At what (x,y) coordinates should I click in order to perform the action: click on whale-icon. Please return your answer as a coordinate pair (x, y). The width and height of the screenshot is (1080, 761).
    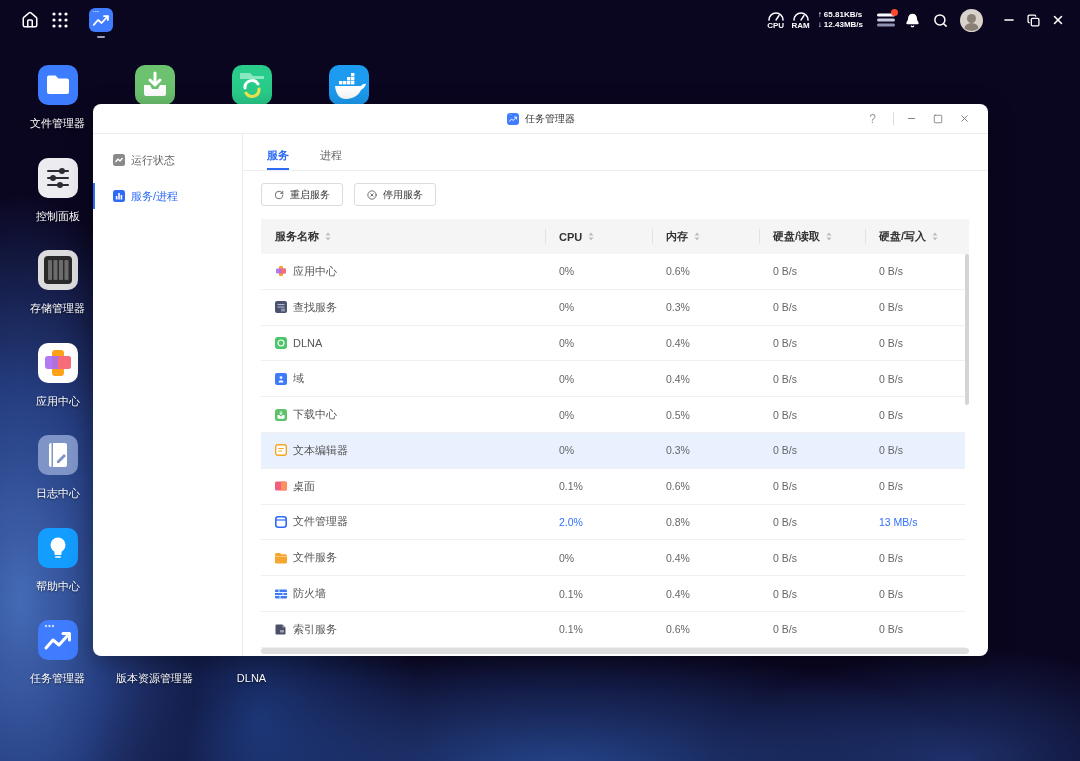
    Looking at the image, I should click on (348, 85).